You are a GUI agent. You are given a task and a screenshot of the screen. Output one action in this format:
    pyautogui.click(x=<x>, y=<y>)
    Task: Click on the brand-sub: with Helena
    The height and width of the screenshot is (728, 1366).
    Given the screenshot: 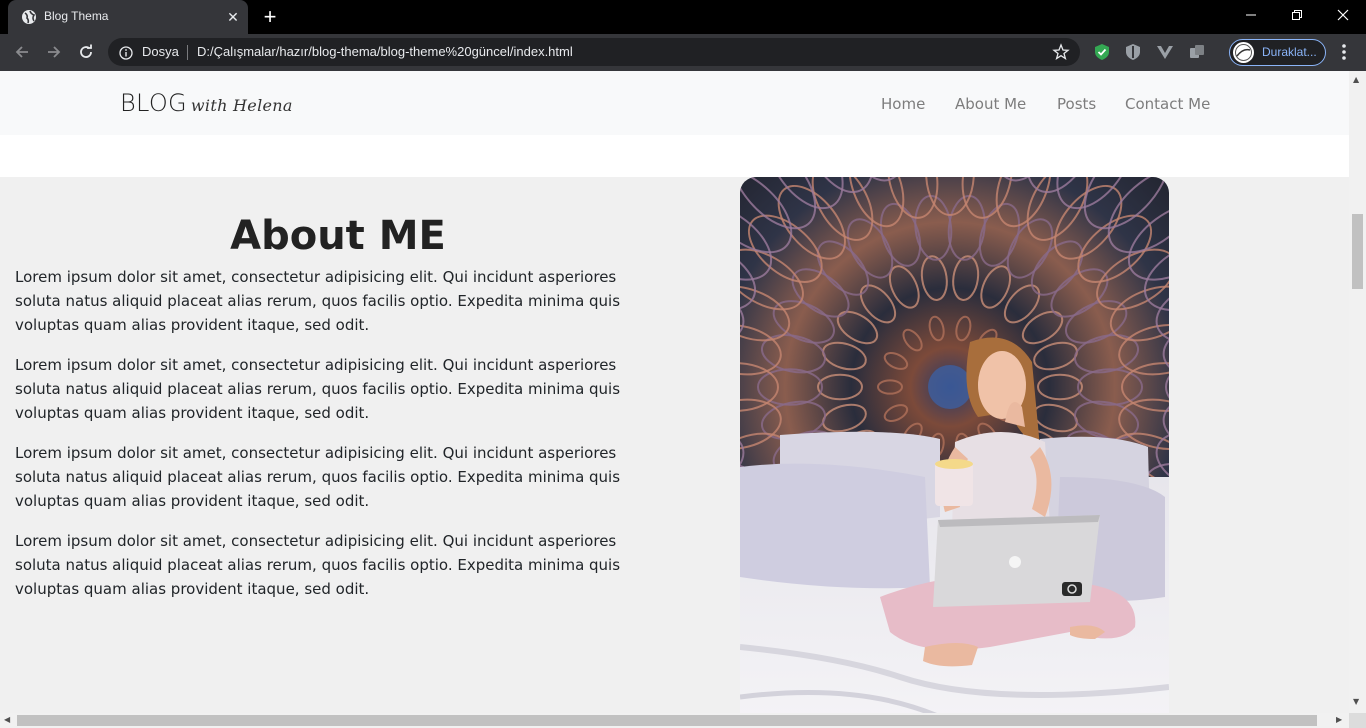 What is the action you would take?
    pyautogui.click(x=241, y=105)
    